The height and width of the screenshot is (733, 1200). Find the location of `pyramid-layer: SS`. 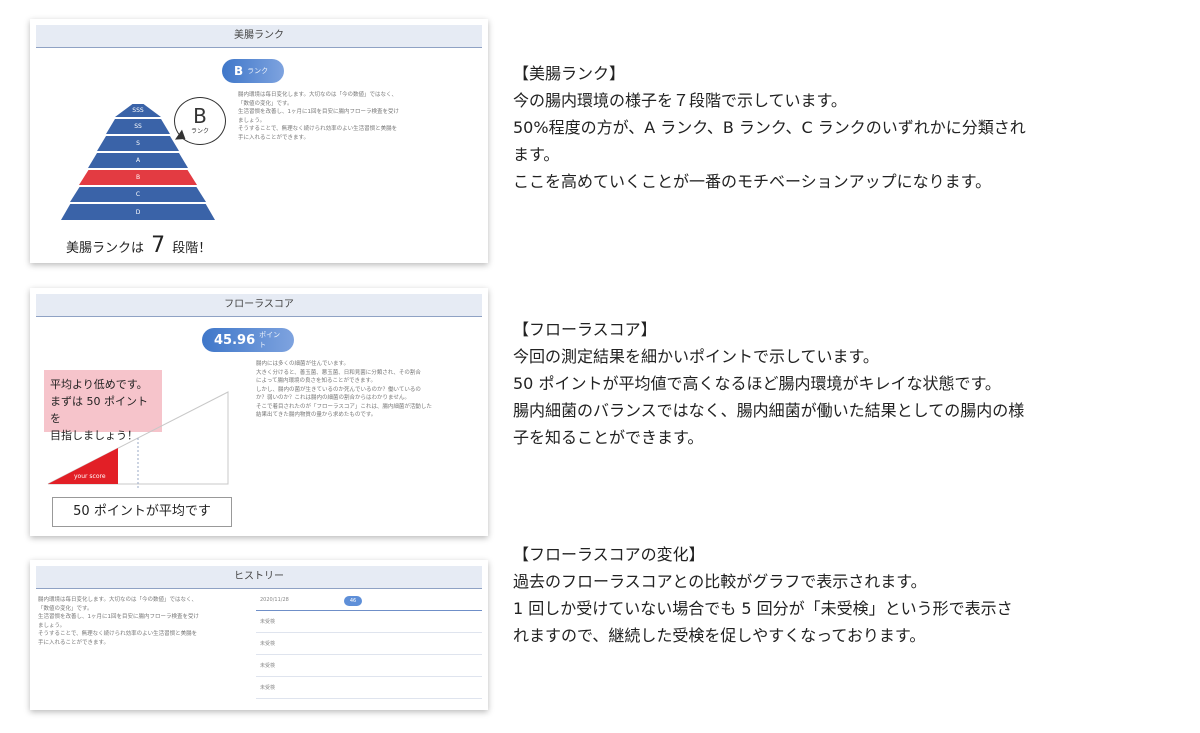

pyramid-layer: SS is located at coordinates (138, 126).